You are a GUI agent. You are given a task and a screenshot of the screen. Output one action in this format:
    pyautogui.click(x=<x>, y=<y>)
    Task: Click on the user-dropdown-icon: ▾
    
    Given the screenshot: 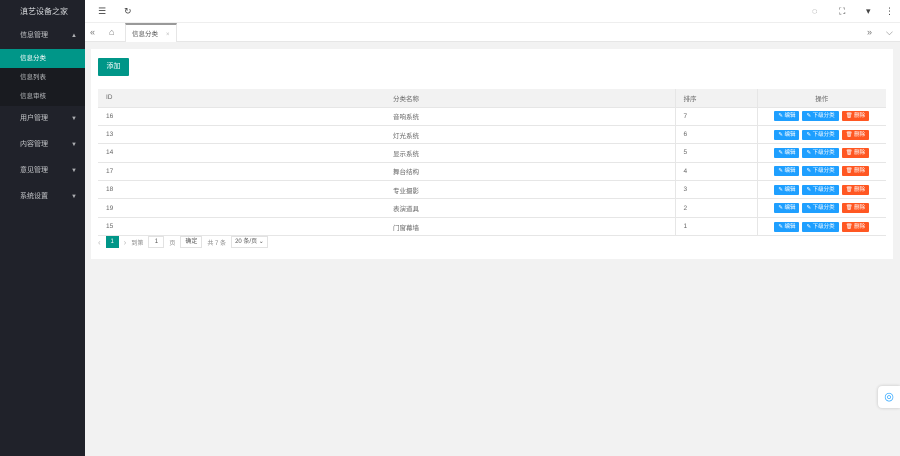 What is the action you would take?
    pyautogui.click(x=868, y=11)
    